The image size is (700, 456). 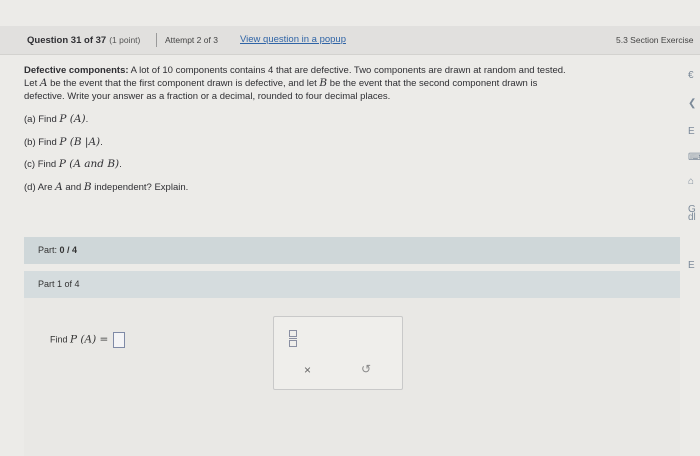 What do you see at coordinates (87, 340) in the screenshot?
I see `answer-prompt: Find P (A) =` at bounding box center [87, 340].